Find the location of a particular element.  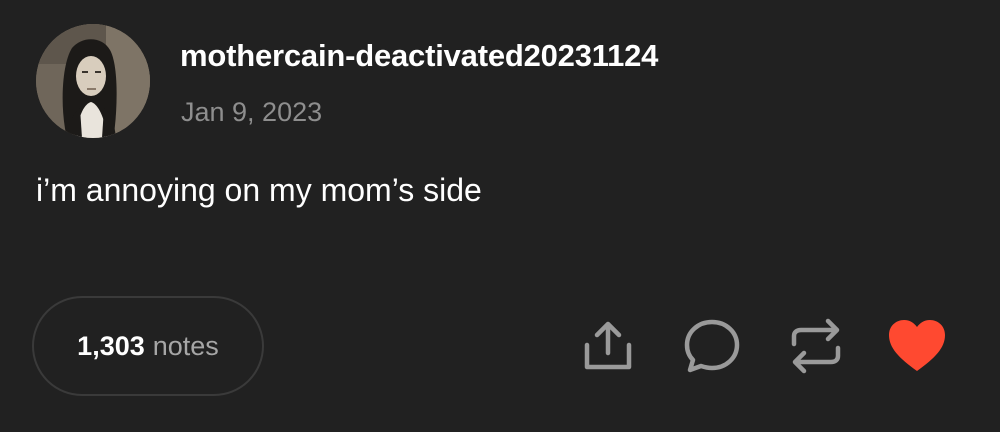

post-body: i’m annoying on my mom’s side is located at coordinates (259, 190).